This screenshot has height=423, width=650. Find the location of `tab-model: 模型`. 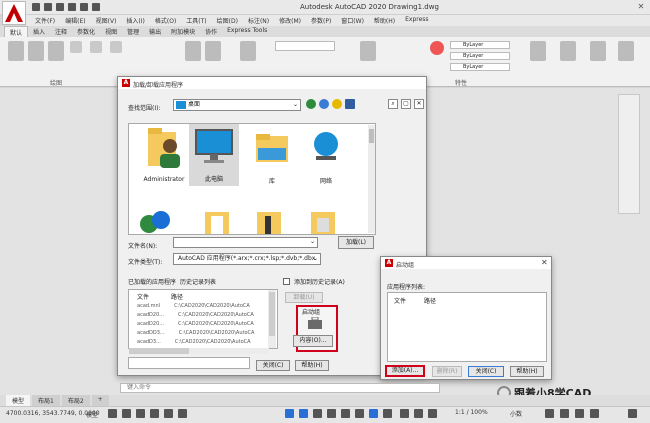

tab-model: 模型 is located at coordinates (18, 400).